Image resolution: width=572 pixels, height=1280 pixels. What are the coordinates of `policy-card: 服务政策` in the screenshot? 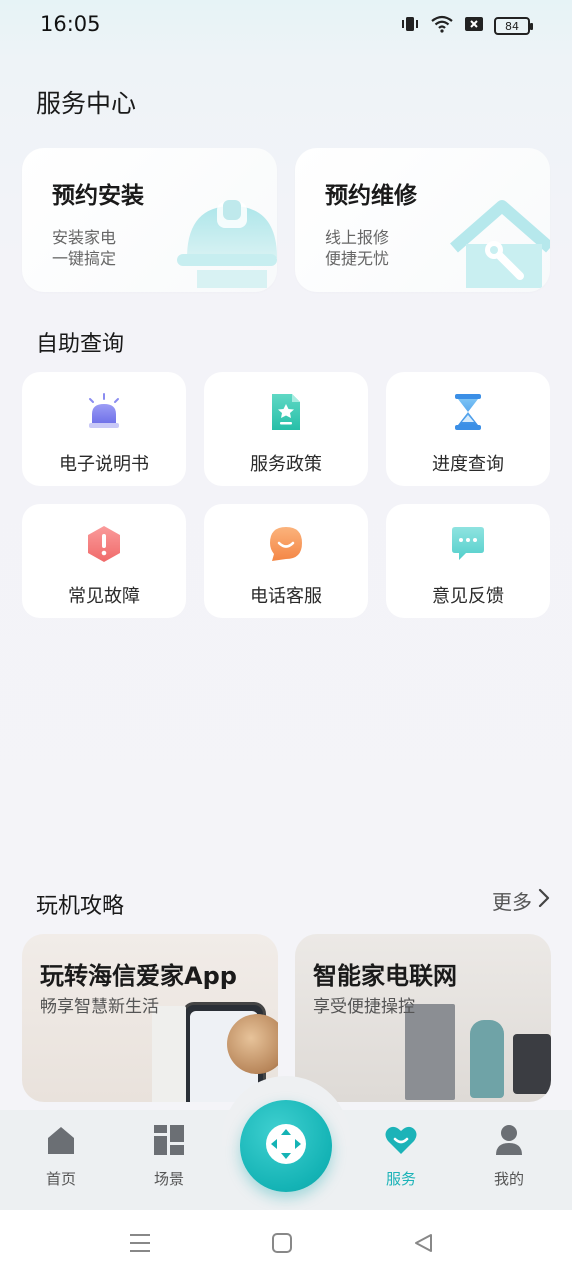 It's located at (286, 429).